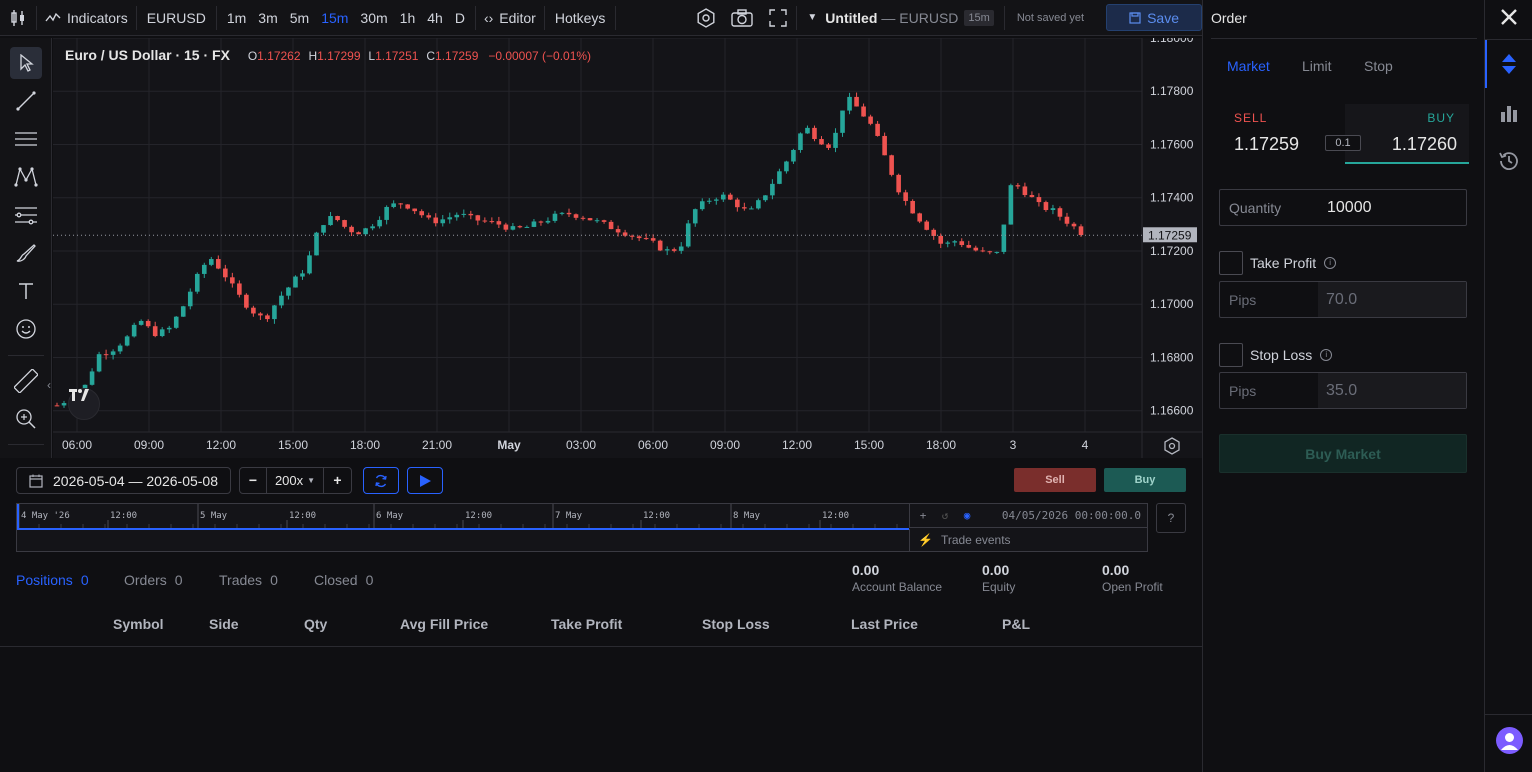 This screenshot has width=1532, height=772. I want to click on tab-stop: Stop, so click(1378, 66).